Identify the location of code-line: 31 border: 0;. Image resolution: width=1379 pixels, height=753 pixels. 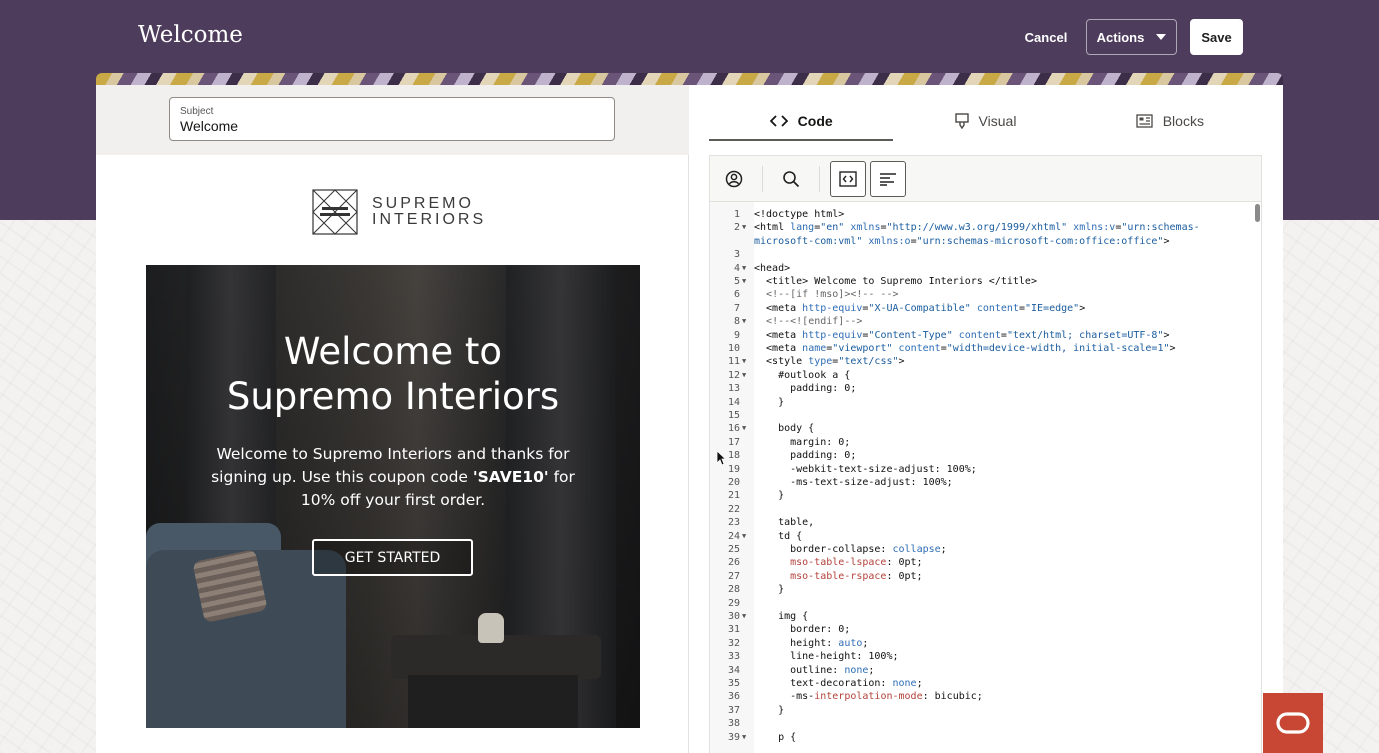
(980, 629).